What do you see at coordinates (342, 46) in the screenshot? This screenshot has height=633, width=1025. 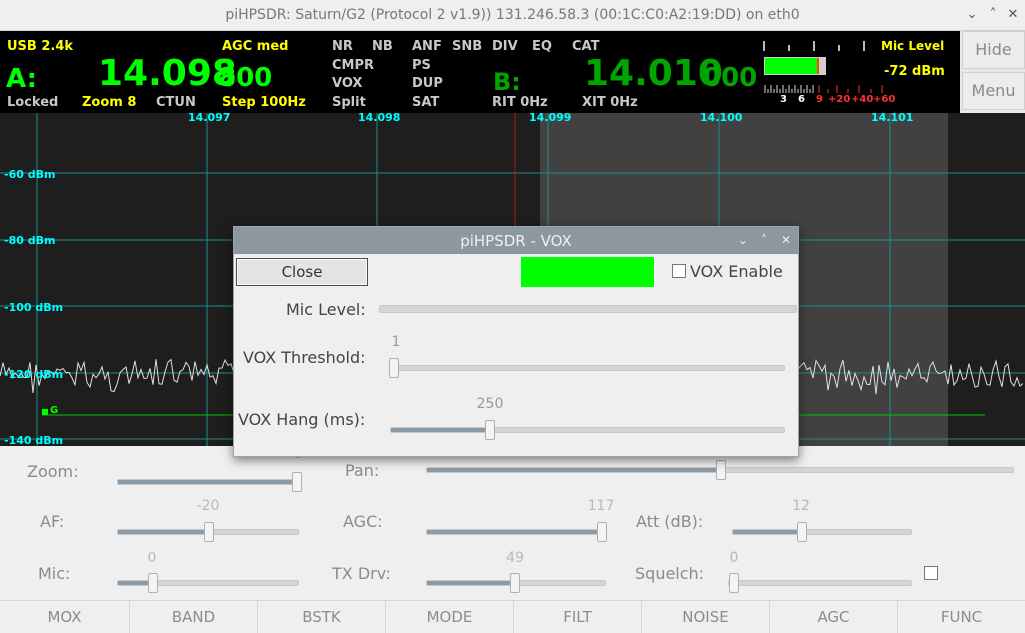 I see `flag-nr: NR` at bounding box center [342, 46].